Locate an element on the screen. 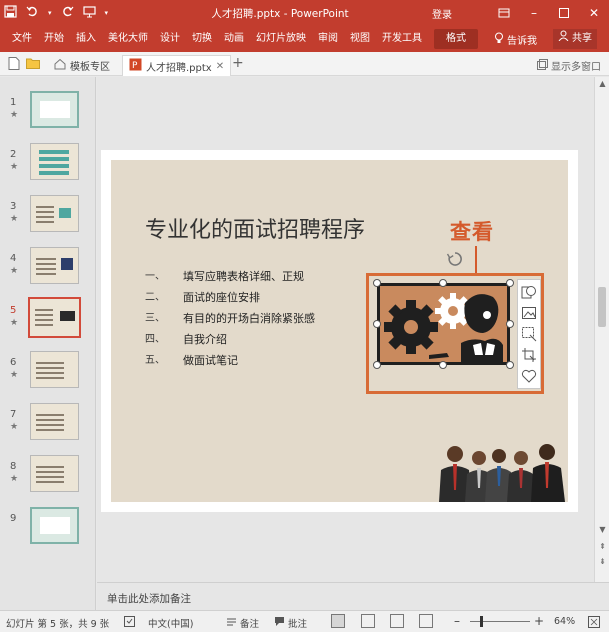 This screenshot has height=632, width=609. tab-view: 视图 is located at coordinates (360, 39).